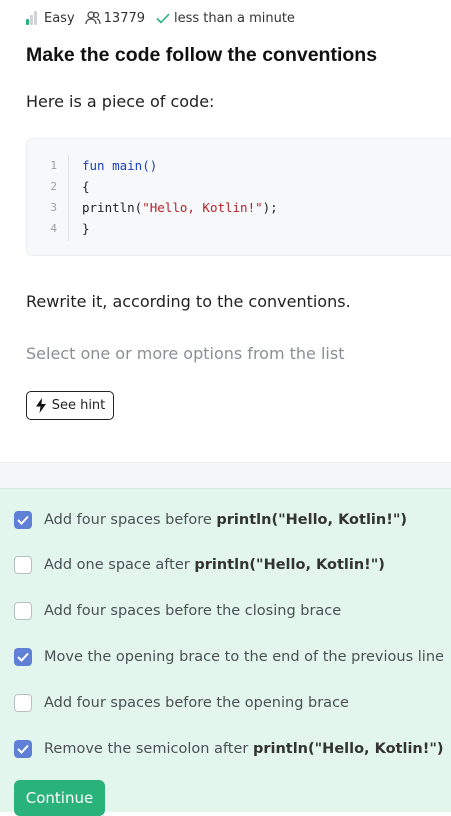  Describe the element at coordinates (86, 228) in the screenshot. I see `code-text: }` at that location.